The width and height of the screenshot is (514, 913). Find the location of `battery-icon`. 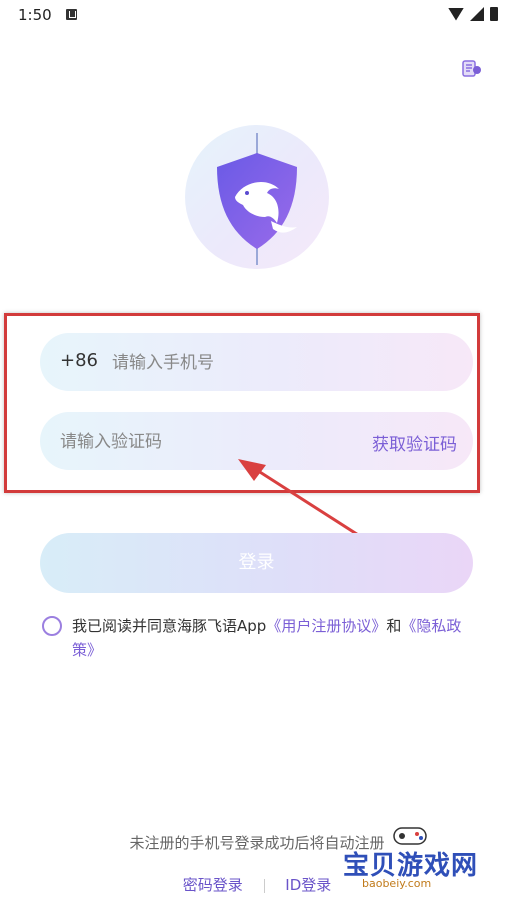

battery-icon is located at coordinates (494, 14).